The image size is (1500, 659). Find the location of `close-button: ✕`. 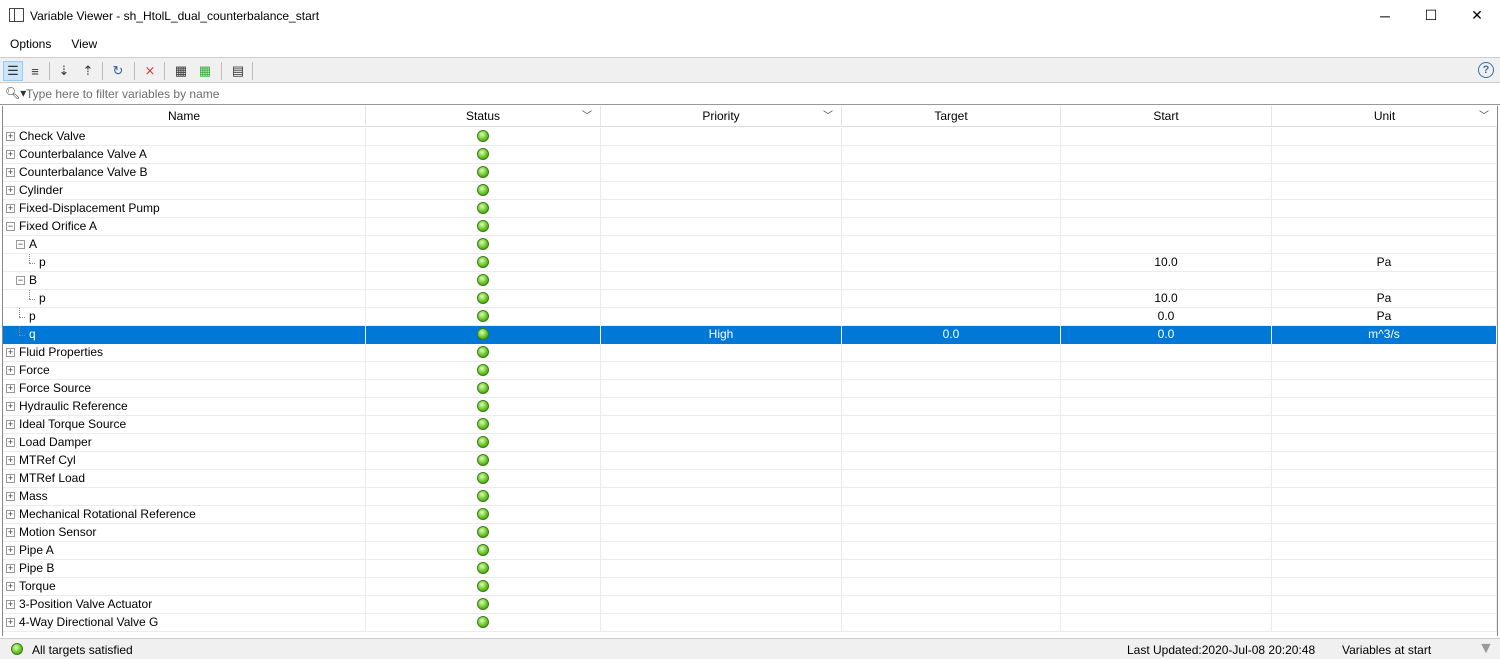

close-button: ✕ is located at coordinates (1477, 15).